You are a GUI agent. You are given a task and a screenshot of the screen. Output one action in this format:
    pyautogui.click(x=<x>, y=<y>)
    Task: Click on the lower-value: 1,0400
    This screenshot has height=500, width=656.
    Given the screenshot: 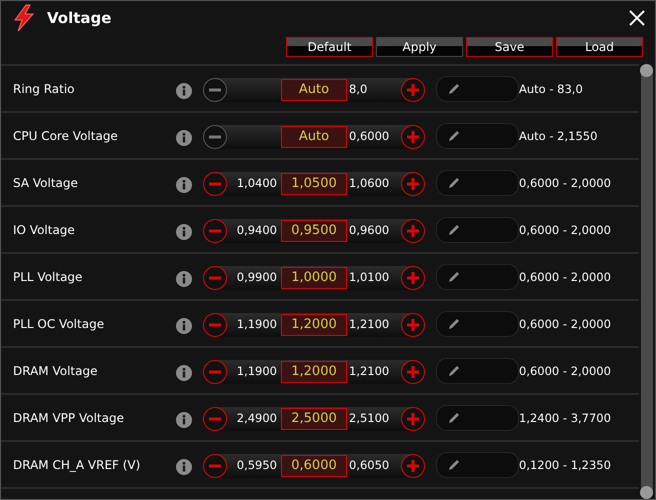 What is the action you would take?
    pyautogui.click(x=257, y=183)
    